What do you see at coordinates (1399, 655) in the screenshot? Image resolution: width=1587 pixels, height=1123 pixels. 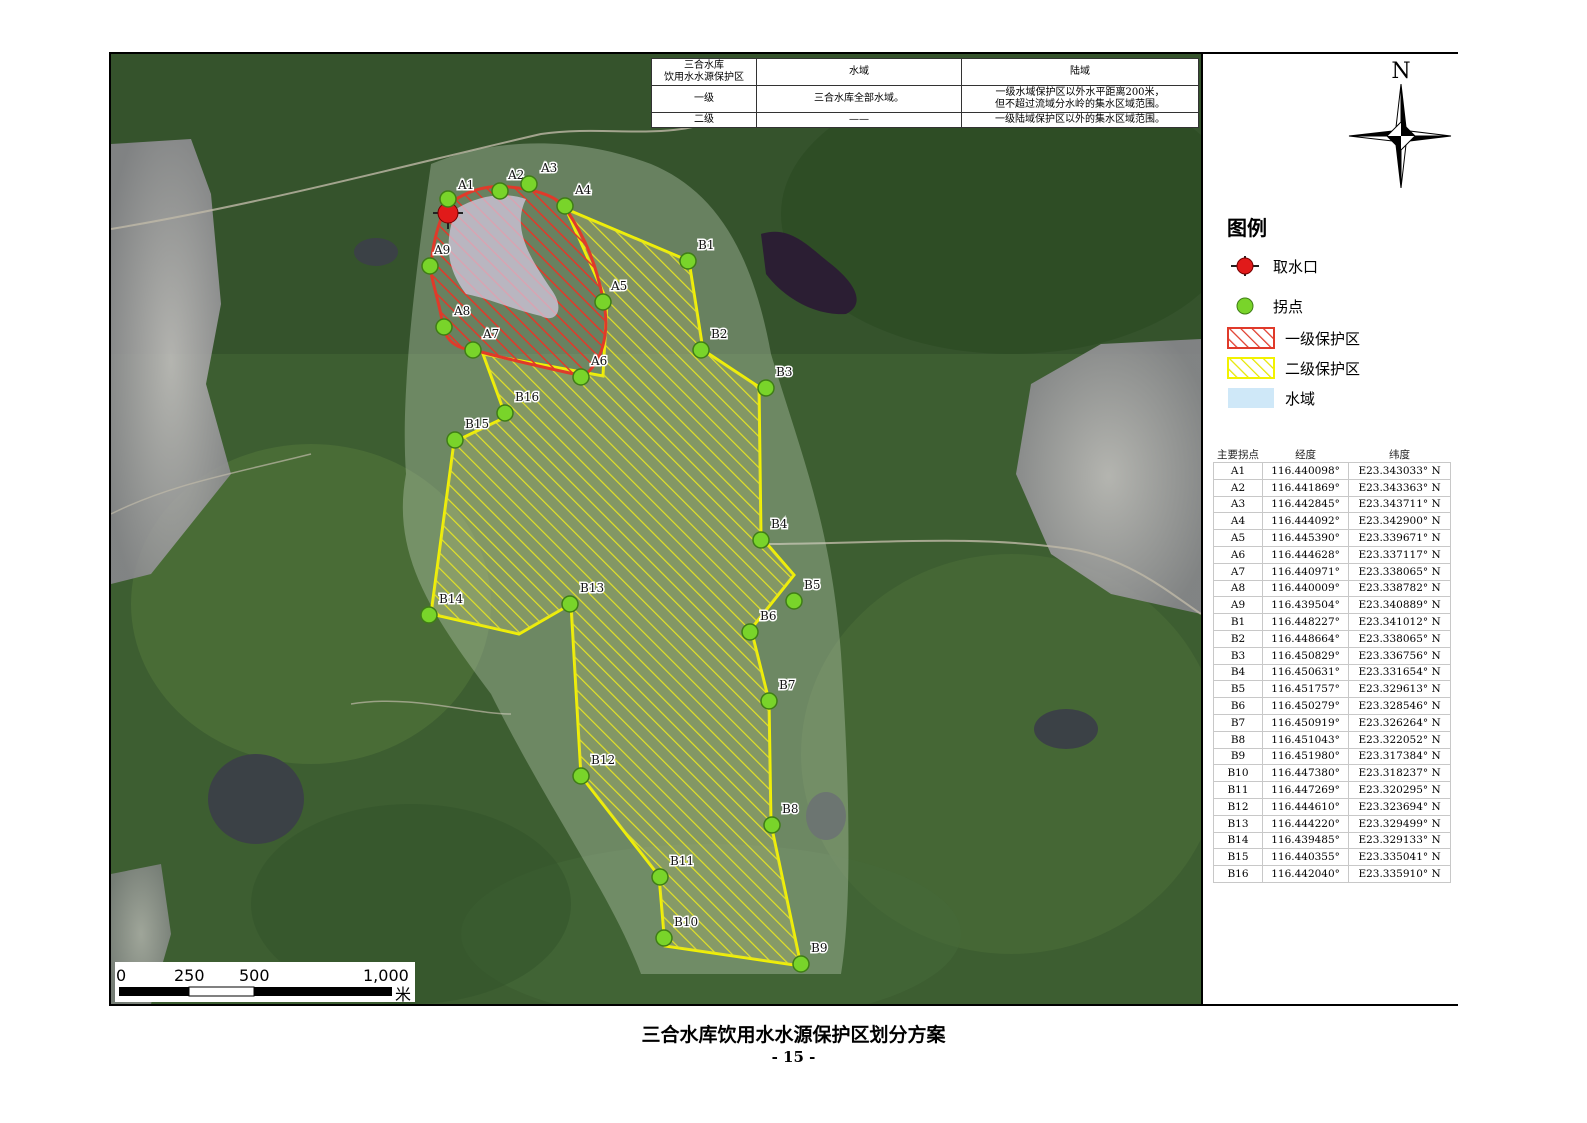 I see `coord-cell: E23.336756° N` at bounding box center [1399, 655].